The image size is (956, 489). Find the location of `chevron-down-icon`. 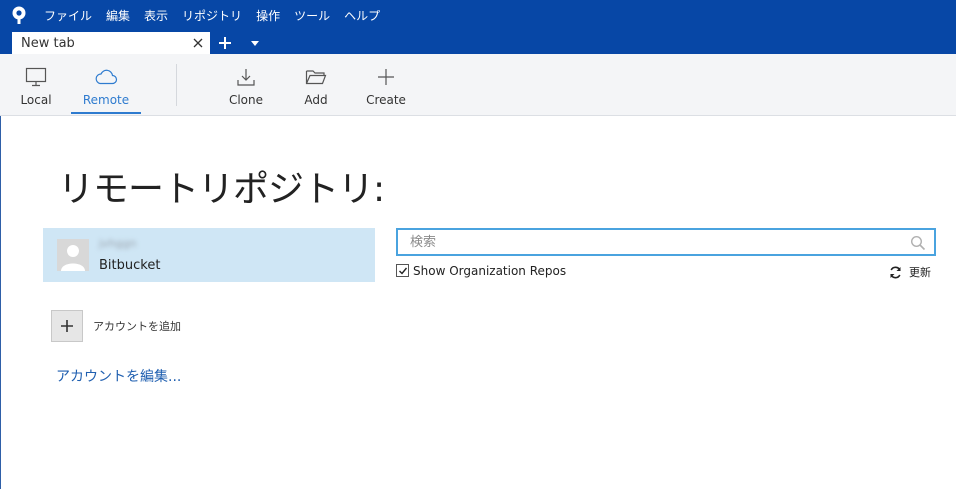

chevron-down-icon is located at coordinates (255, 43).